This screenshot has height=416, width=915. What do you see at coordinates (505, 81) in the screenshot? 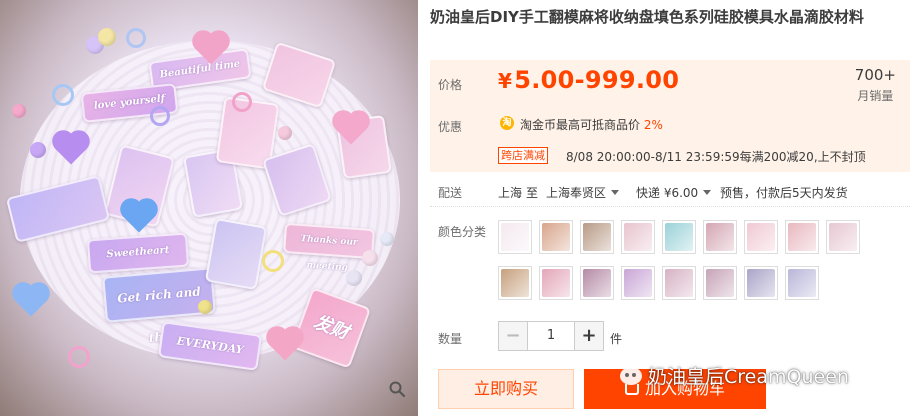
I see `currency-symbol: ¥` at bounding box center [505, 81].